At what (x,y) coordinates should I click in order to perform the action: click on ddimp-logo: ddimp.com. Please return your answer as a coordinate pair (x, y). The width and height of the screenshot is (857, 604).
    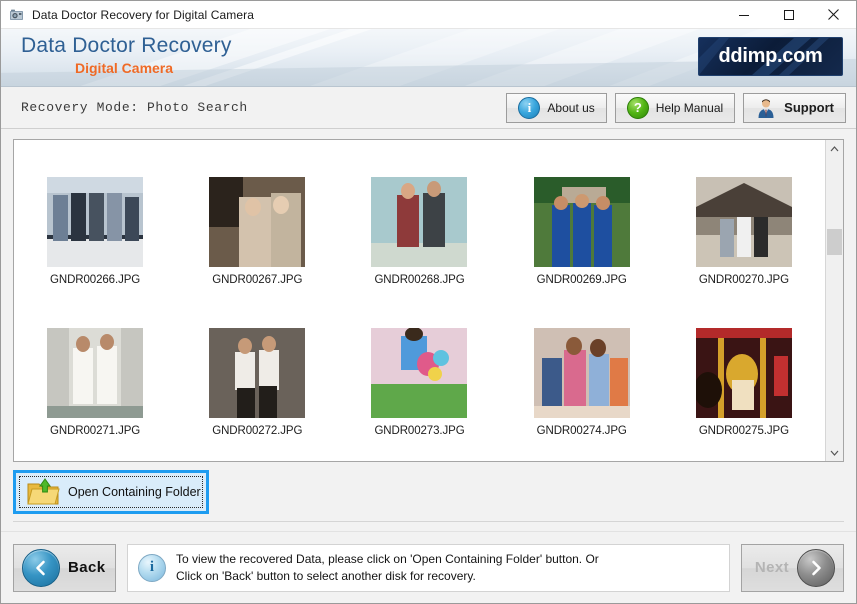
    Looking at the image, I should click on (770, 56).